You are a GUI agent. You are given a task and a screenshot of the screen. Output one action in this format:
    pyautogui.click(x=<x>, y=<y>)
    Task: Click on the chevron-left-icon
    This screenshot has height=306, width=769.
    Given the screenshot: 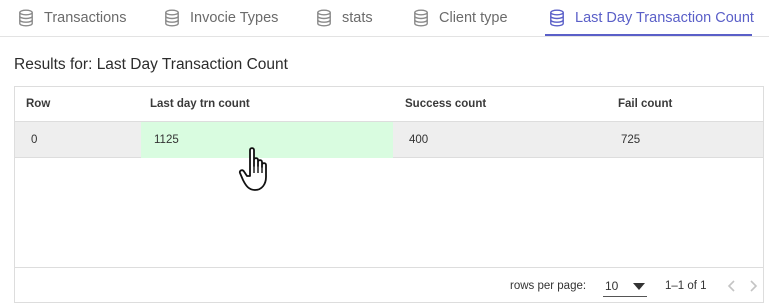 What is the action you would take?
    pyautogui.click(x=731, y=286)
    